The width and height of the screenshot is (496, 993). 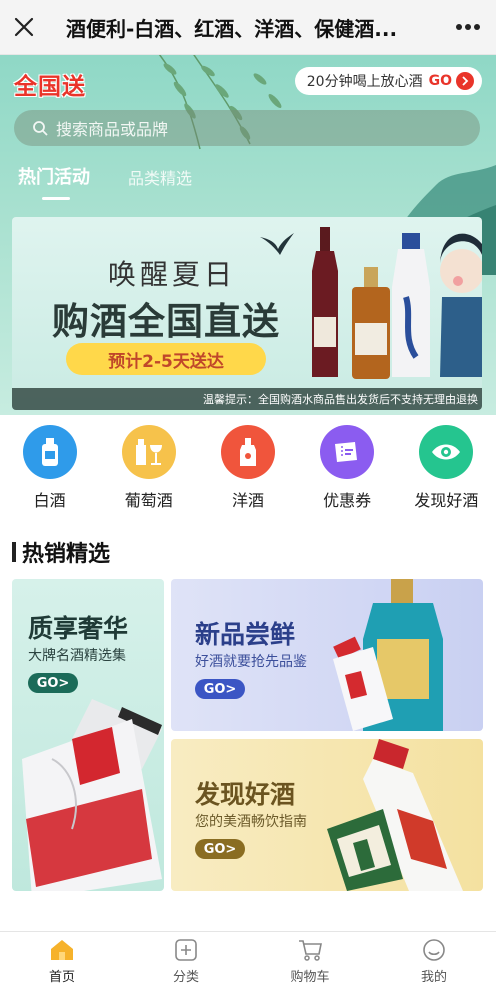 I want to click on coupon-icon, so click(x=347, y=452).